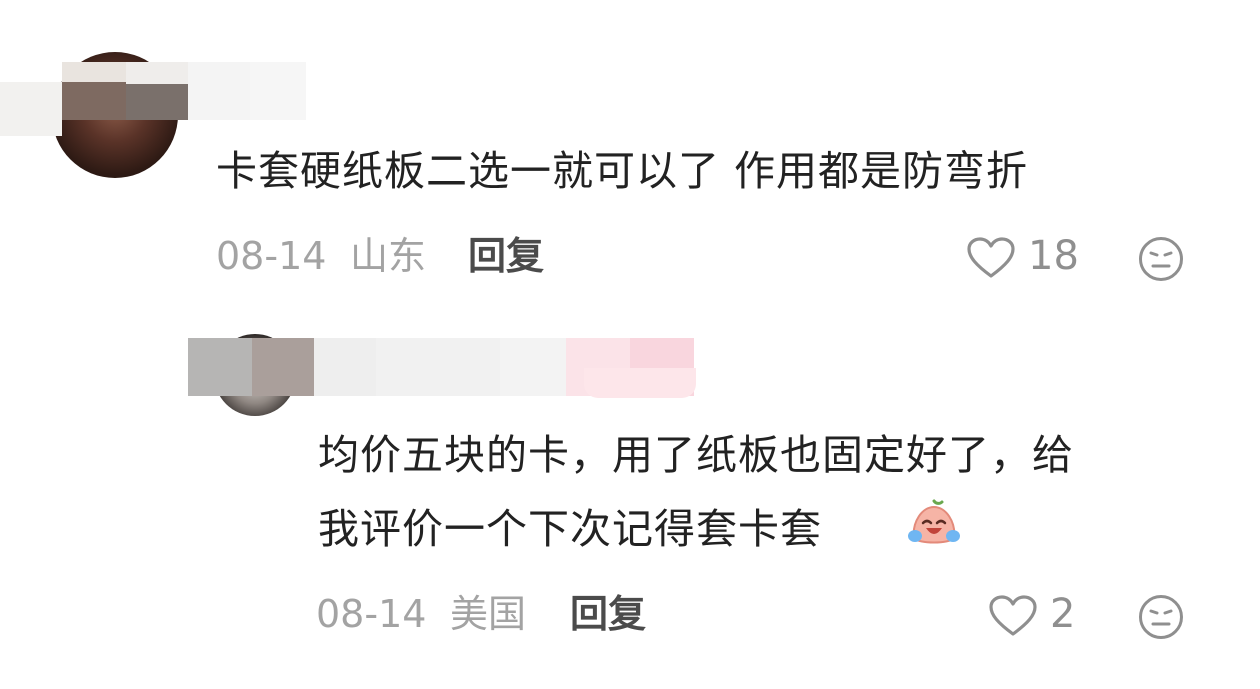 Image resolution: width=1260 pixels, height=689 pixels. What do you see at coordinates (1063, 614) in the screenshot?
I see `like-count: 2` at bounding box center [1063, 614].